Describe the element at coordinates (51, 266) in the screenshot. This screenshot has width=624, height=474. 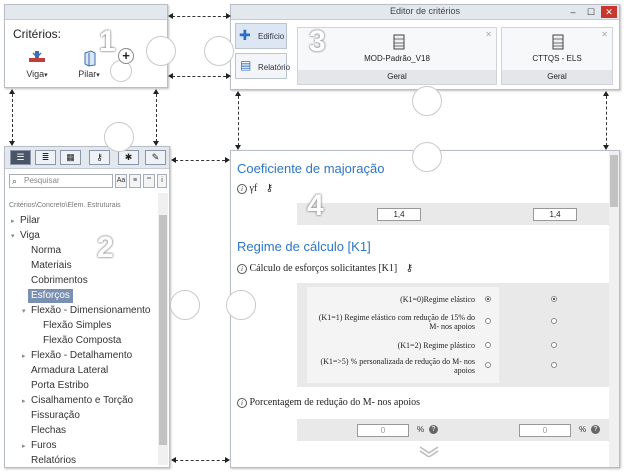
I see `tree-item: Materiais` at that location.